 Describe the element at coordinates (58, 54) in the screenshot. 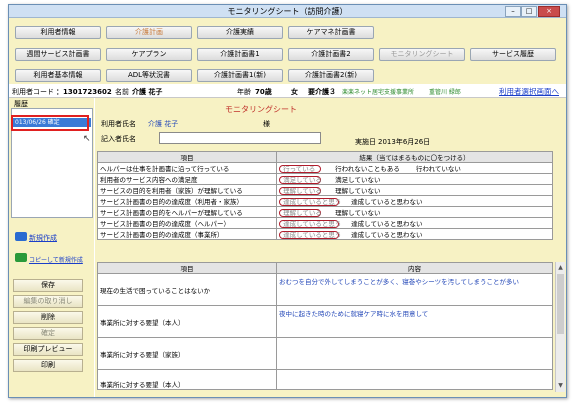

I see `nav-weekly-service-plan-button: 週間サービス計画書` at that location.